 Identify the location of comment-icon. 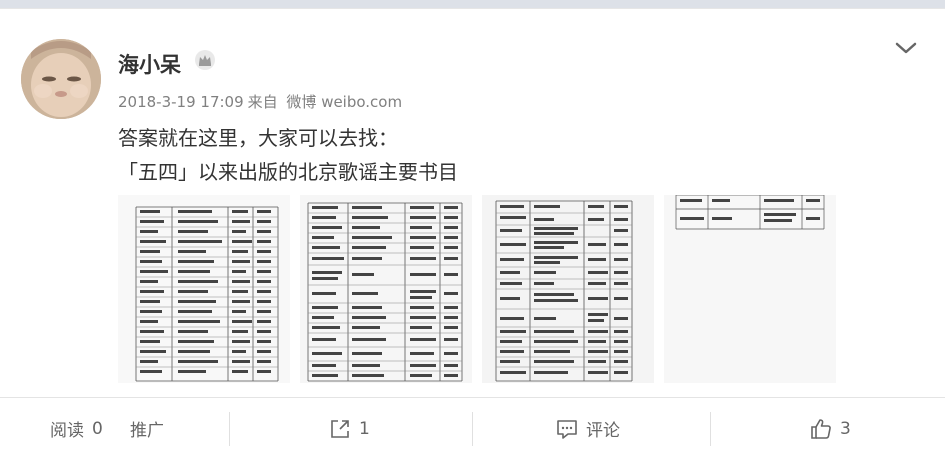
(567, 429).